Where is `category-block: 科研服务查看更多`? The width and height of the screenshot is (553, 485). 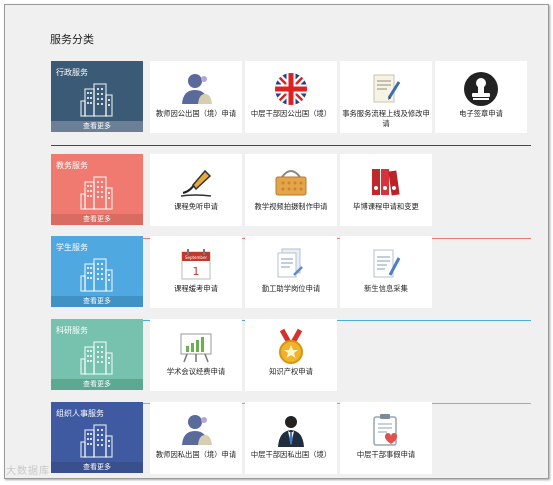 category-block: 科研服务查看更多 is located at coordinates (97, 354).